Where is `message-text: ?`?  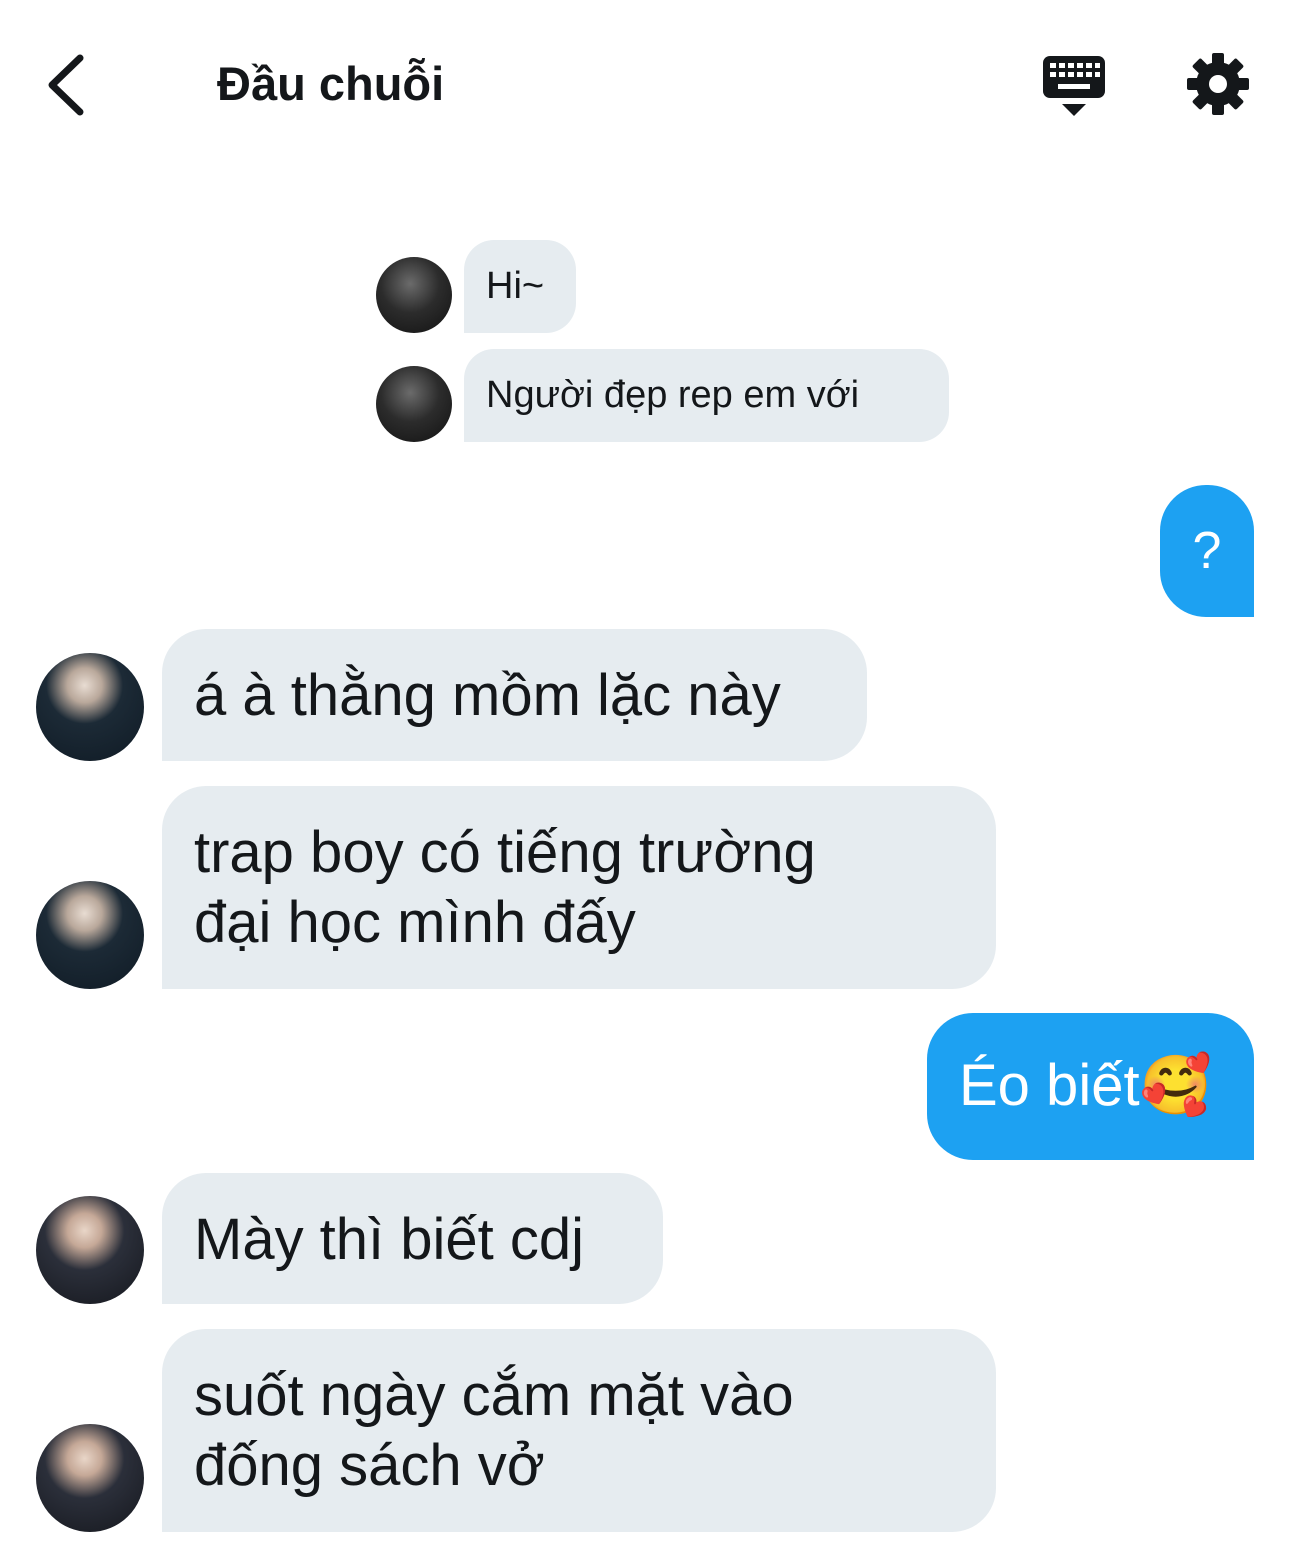 message-text: ? is located at coordinates (1207, 551).